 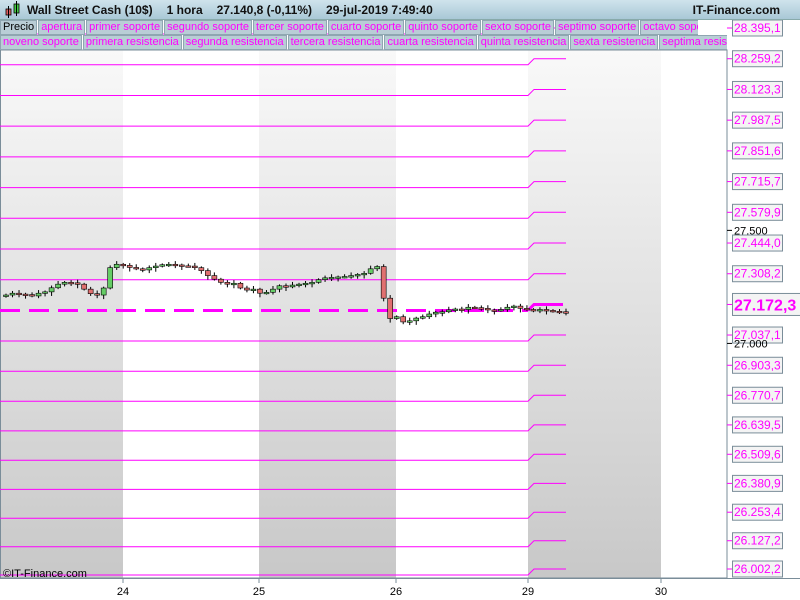 What do you see at coordinates (523, 42) in the screenshot?
I see `legend-item: quinta resistencia` at bounding box center [523, 42].